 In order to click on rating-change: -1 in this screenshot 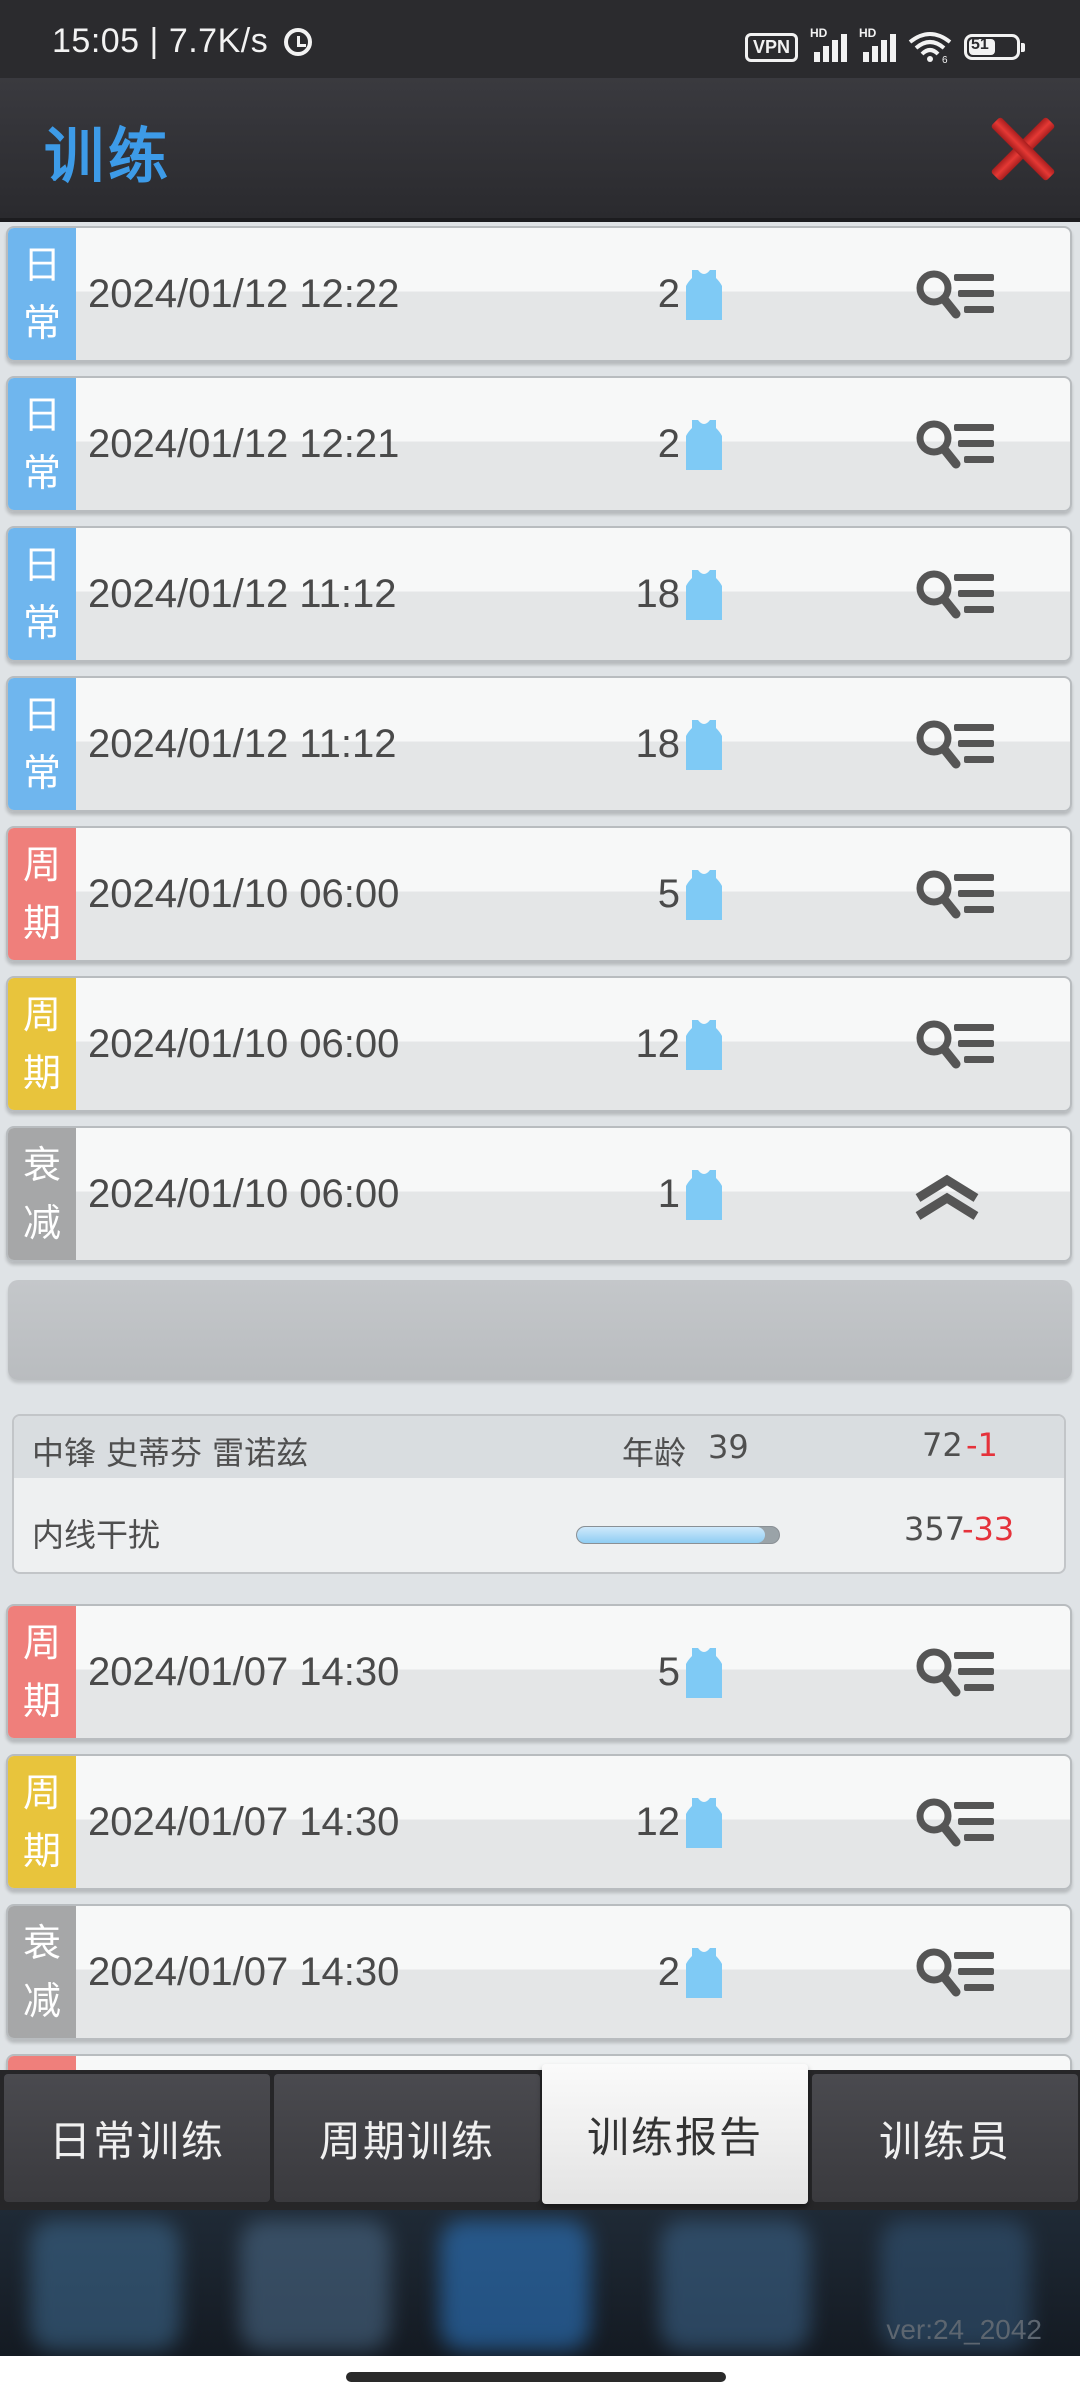, I will do `click(982, 1445)`.